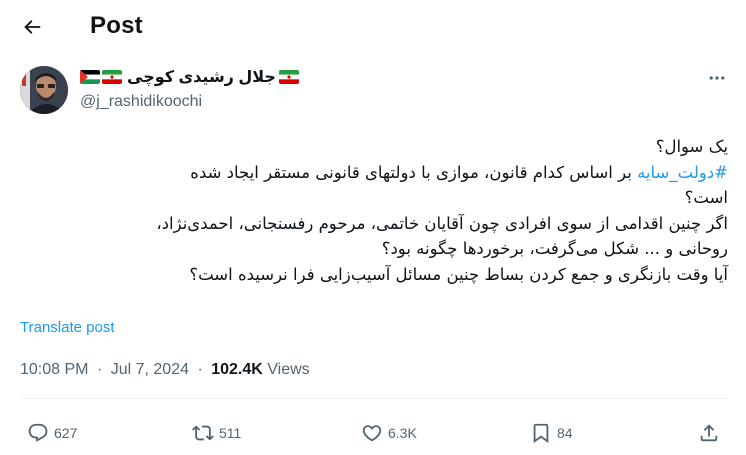 This screenshot has height=455, width=746. I want to click on views-count: 102.4K, so click(237, 369).